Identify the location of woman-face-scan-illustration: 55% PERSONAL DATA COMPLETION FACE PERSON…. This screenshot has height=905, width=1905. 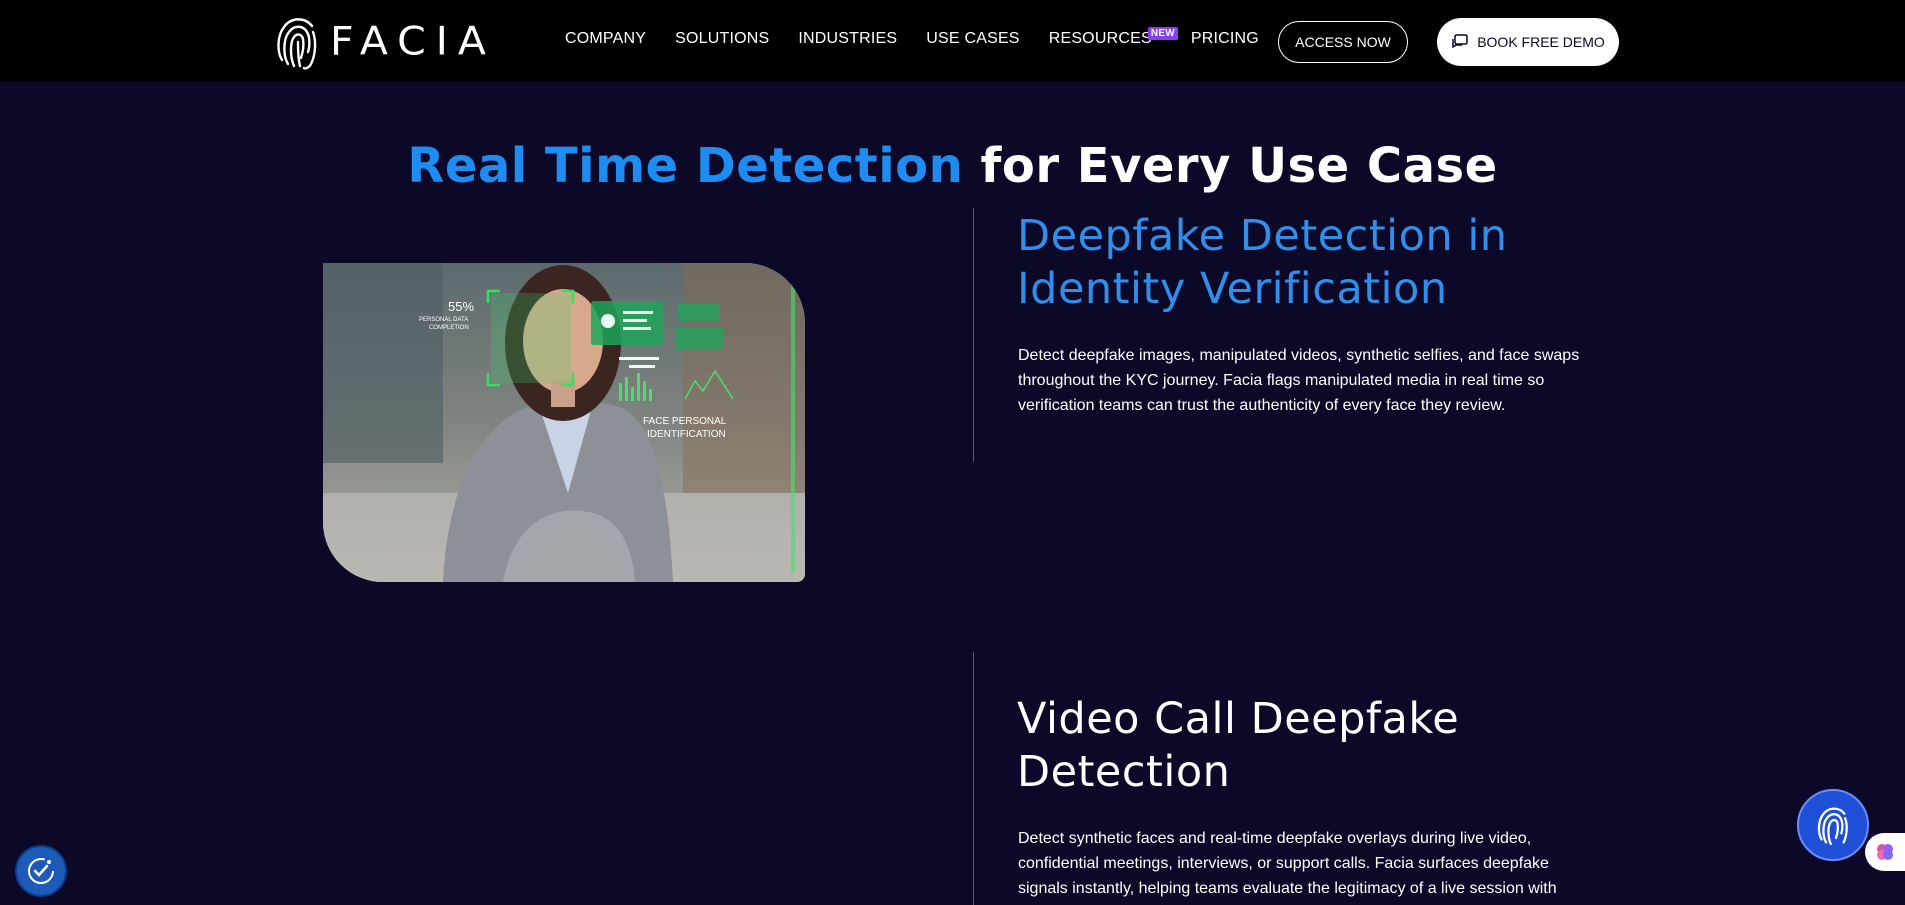
(564, 422).